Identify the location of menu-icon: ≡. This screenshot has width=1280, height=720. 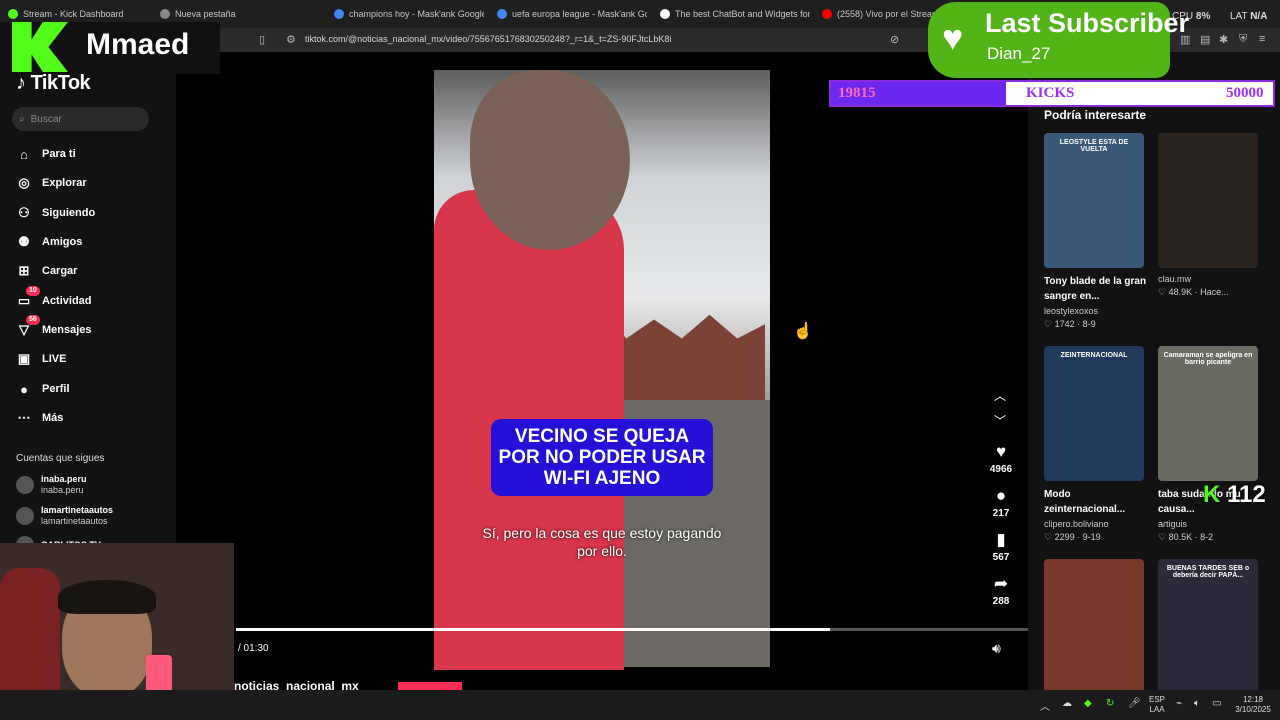
(1262, 39).